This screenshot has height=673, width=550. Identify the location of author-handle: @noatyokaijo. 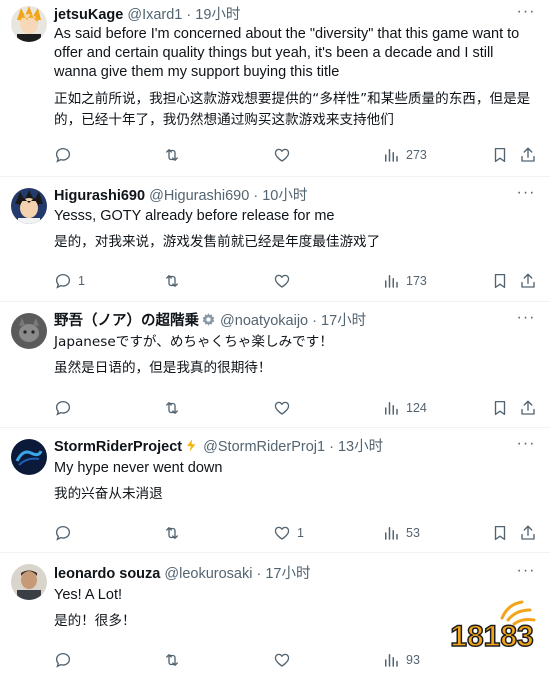
(264, 321).